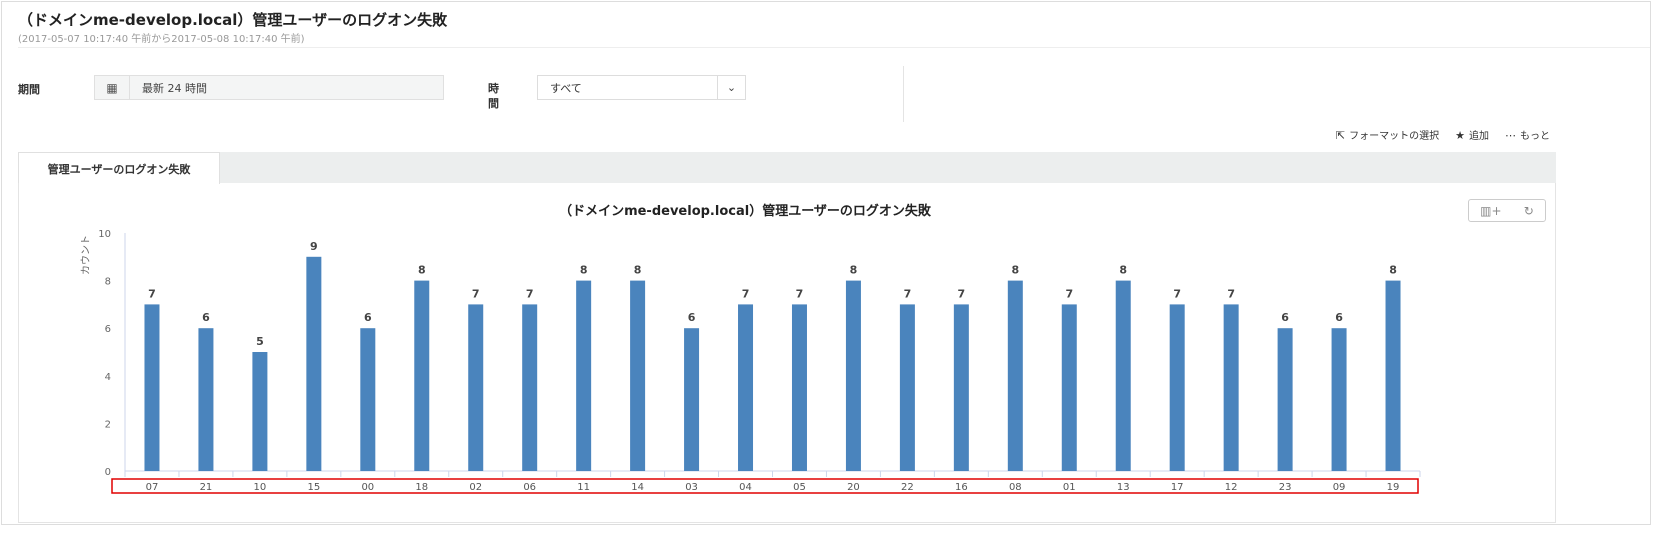 Image resolution: width=1654 pixels, height=556 pixels. I want to click on x-tick-label: 20, so click(853, 487).